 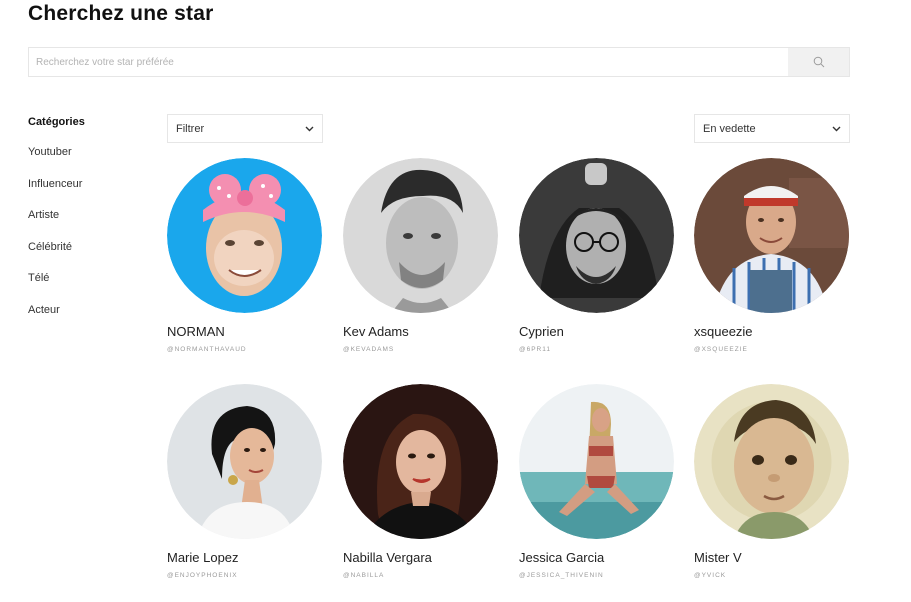 I want to click on star-card-cyprien: Cyprien @6PR11, so click(x=599, y=256).